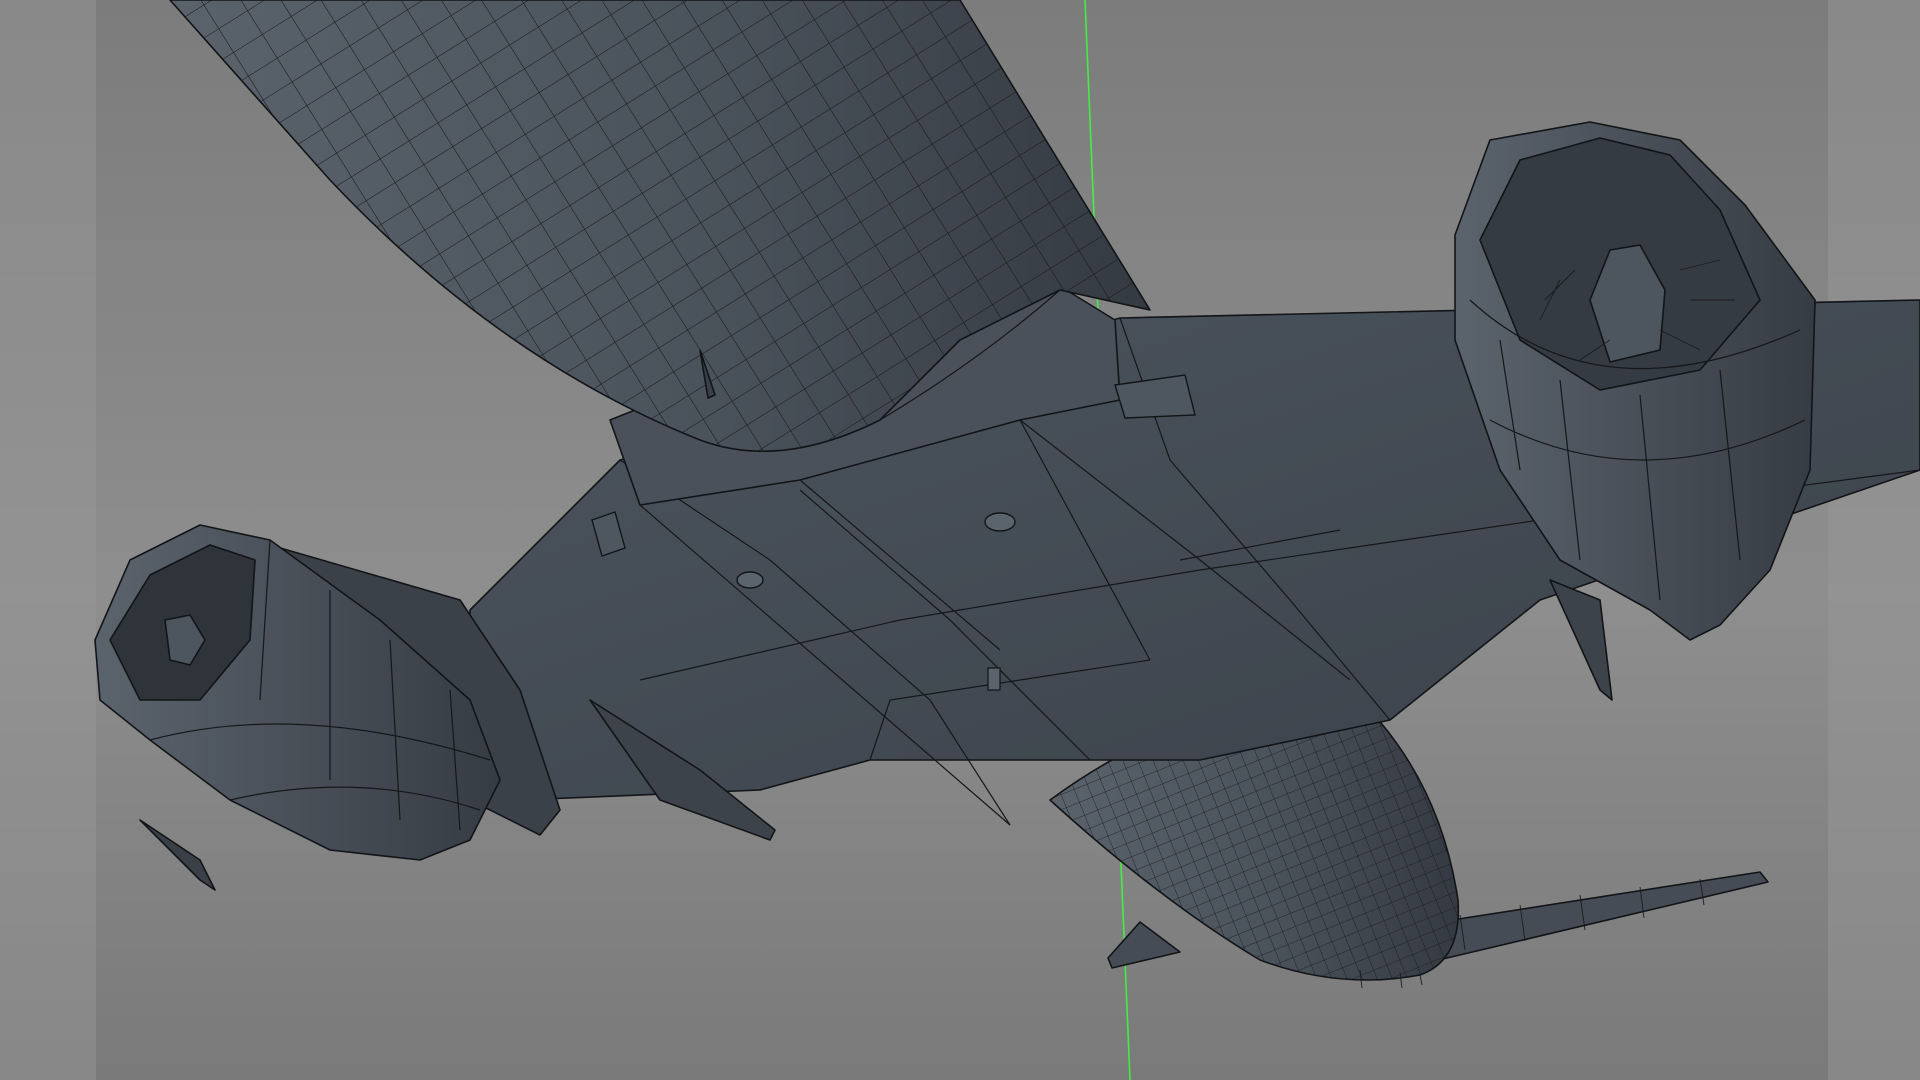 Image resolution: width=1920 pixels, height=1080 pixels. What do you see at coordinates (177, 855) in the screenshot?
I see `flap-fairing-left` at bounding box center [177, 855].